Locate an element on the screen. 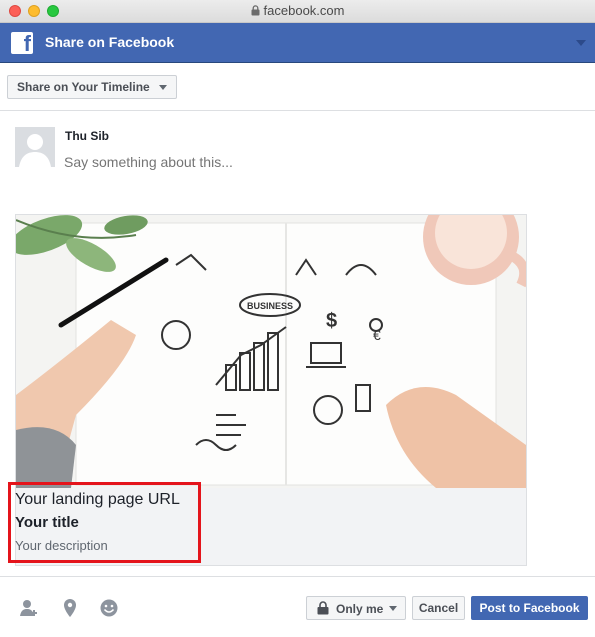 The height and width of the screenshot is (637, 595). facebook-logo-icon: f is located at coordinates (22, 43).